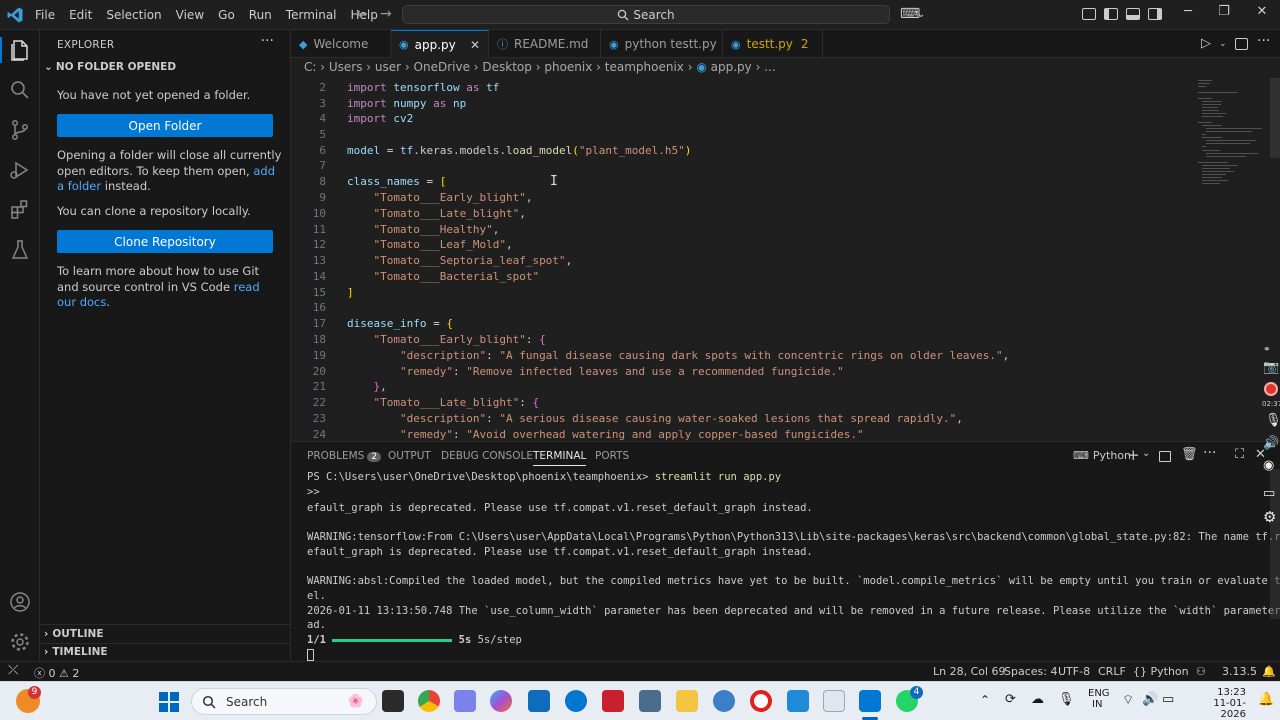 The image size is (1280, 720). I want to click on cloud-icon: ☁, so click(1037, 699).